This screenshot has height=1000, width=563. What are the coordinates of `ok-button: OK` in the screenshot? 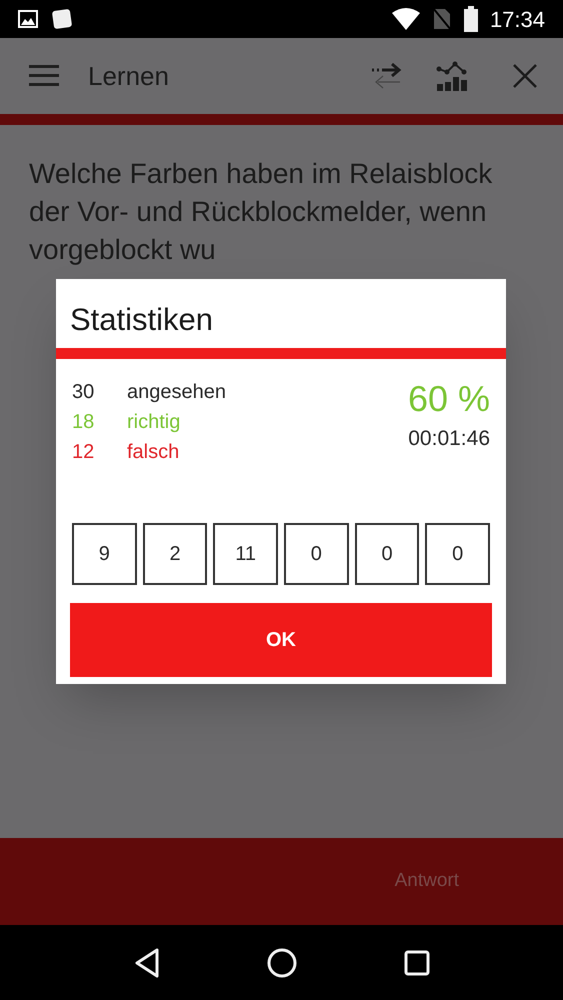 It's located at (281, 639).